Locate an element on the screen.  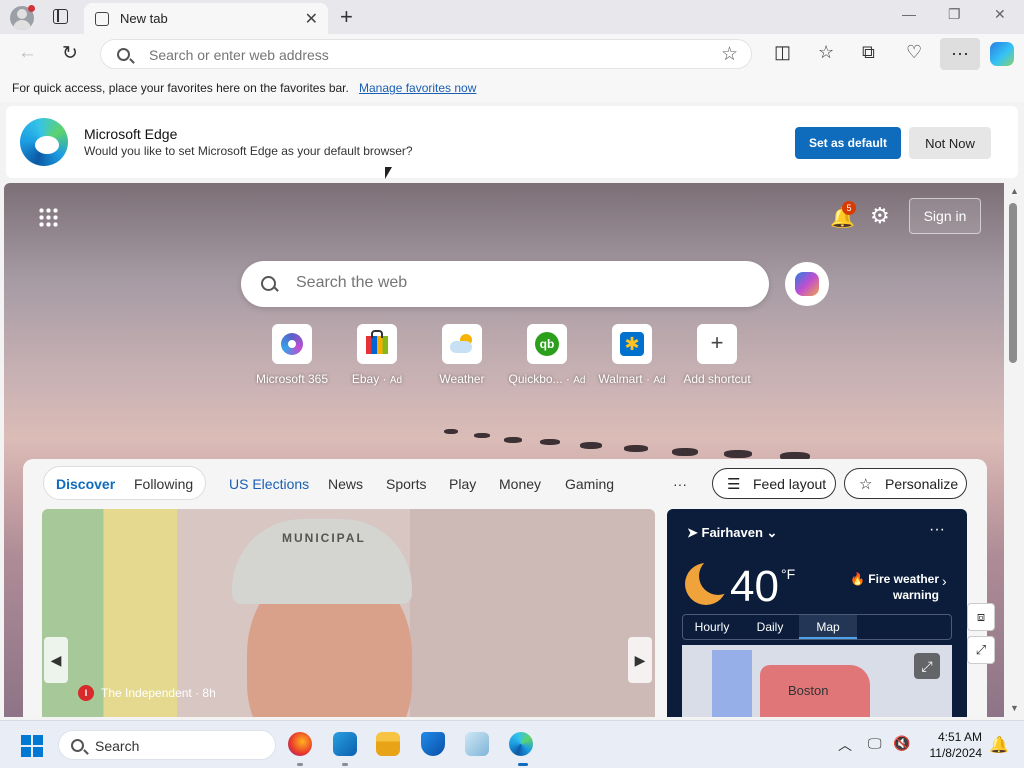
moon-icon is located at coordinates (711, 581).